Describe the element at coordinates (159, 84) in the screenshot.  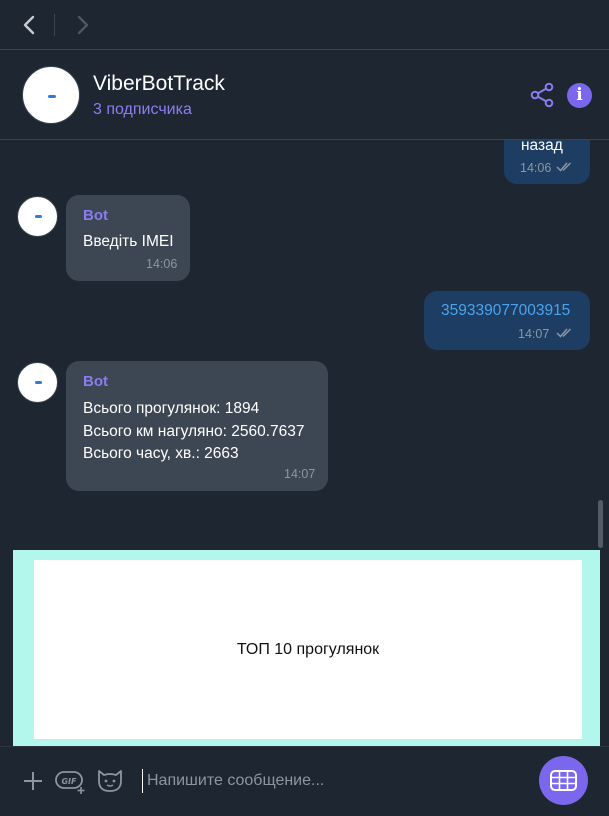
I see `channel-title: ViberBotTrack` at that location.